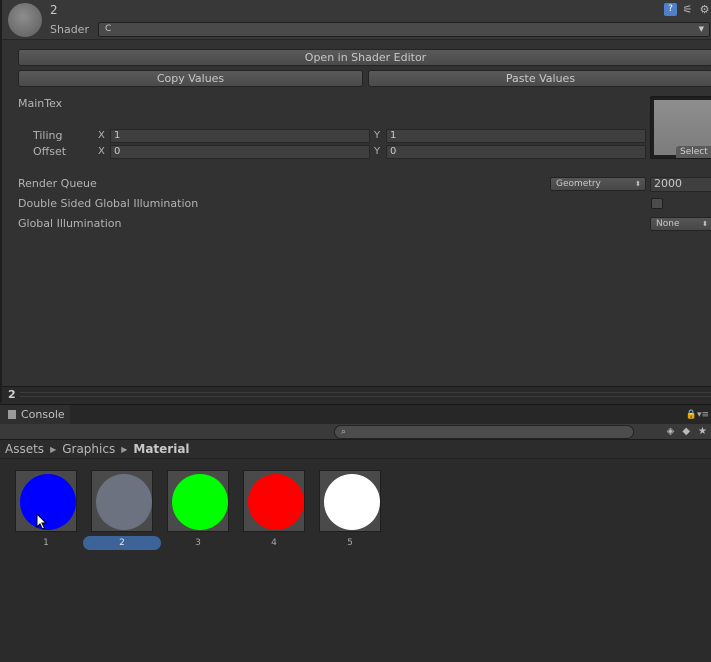 This screenshot has height=662, width=711. I want to click on offset-label: Offset, so click(50, 151).